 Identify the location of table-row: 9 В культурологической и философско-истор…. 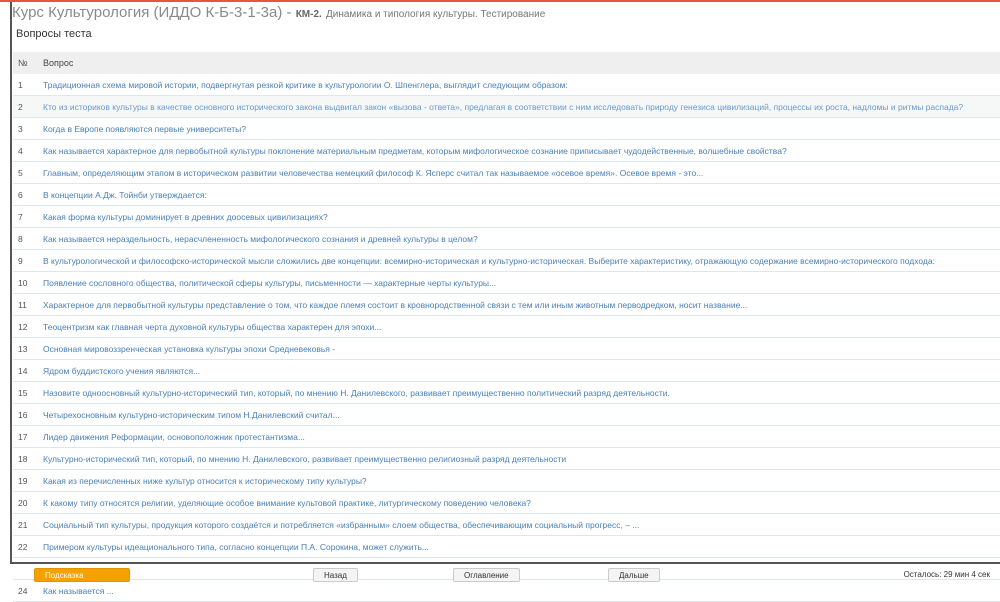
(506, 261).